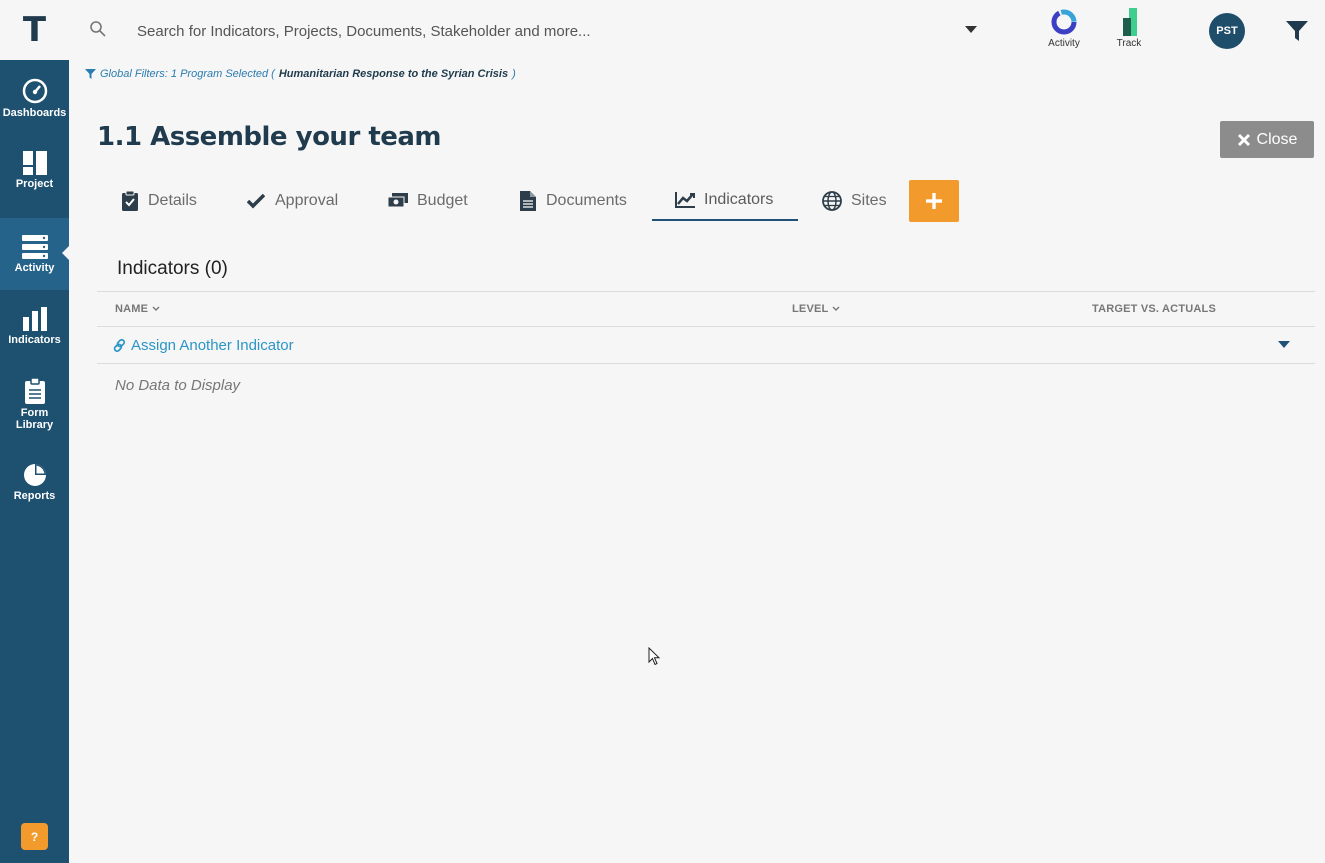 This screenshot has width=1325, height=863. Describe the element at coordinates (1227, 31) in the screenshot. I see `user-avatar: PST` at that location.